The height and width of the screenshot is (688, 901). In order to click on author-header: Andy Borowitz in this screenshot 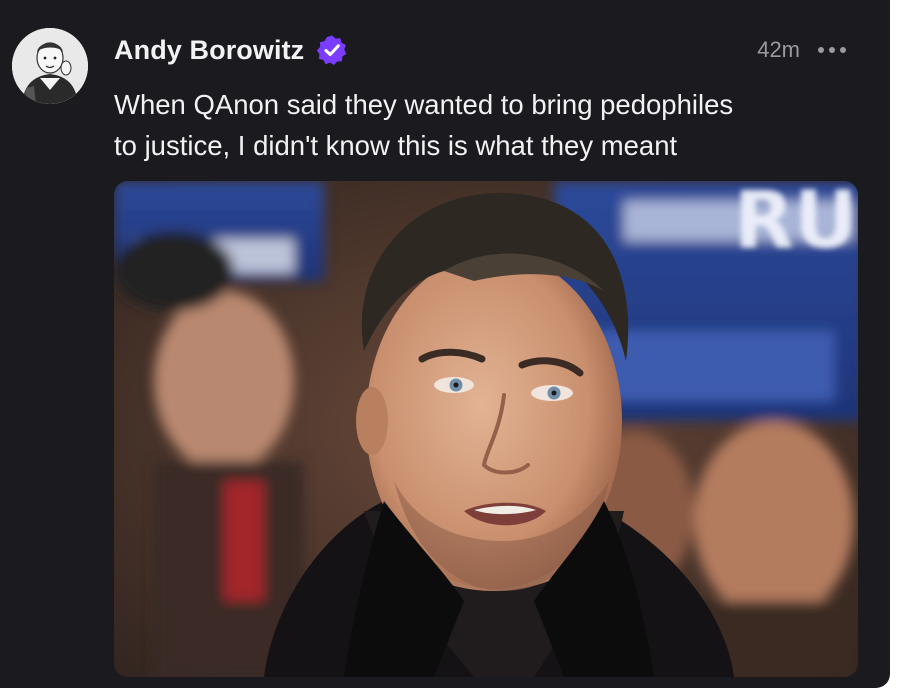, I will do `click(231, 50)`.